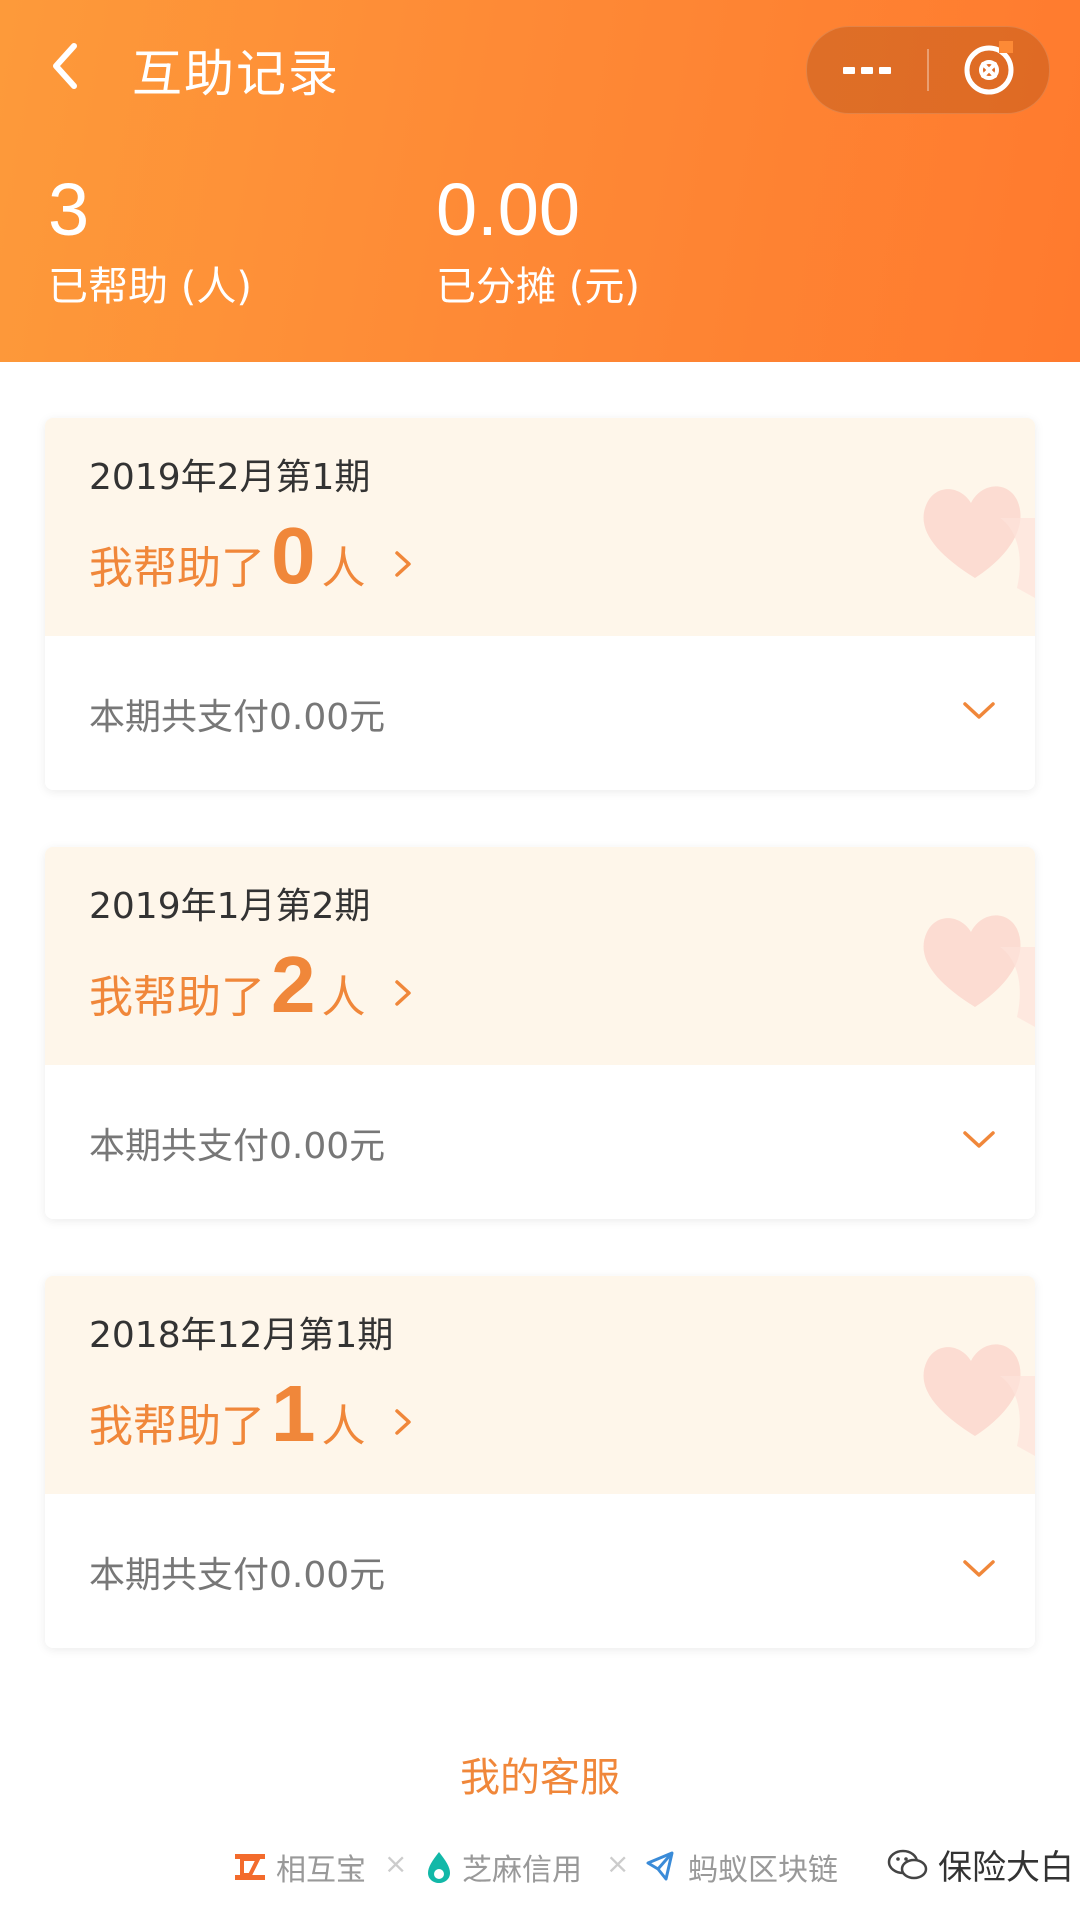  I want to click on record-header: 2019年2月第1期 我帮助了 0 人, so click(540, 527).